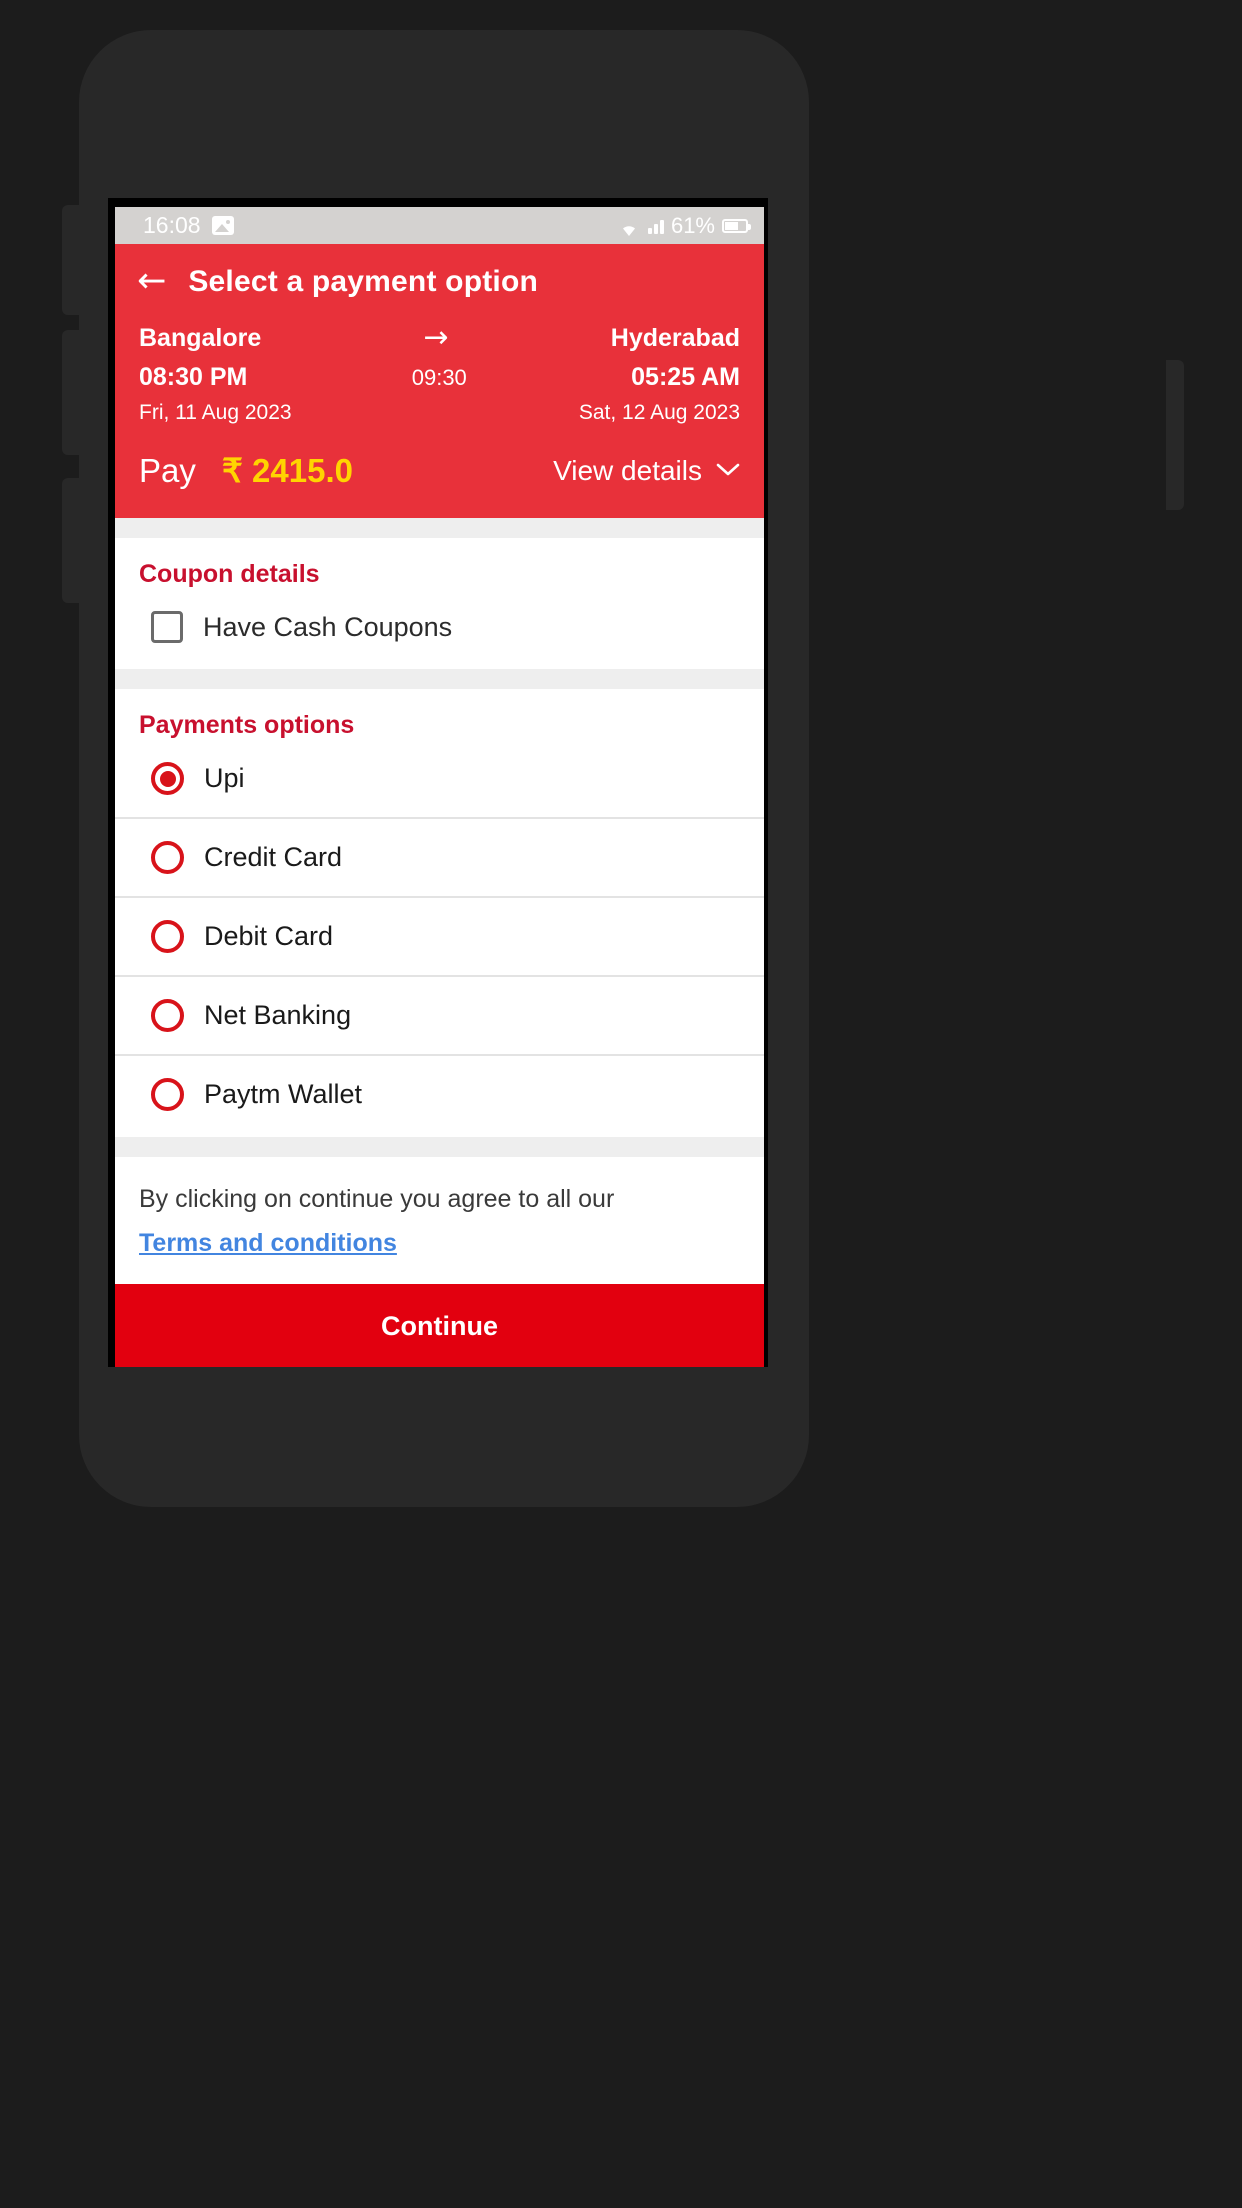  Describe the element at coordinates (439, 1094) in the screenshot. I see `payment-option-paytm-wallet: Paytm Wallet` at that location.